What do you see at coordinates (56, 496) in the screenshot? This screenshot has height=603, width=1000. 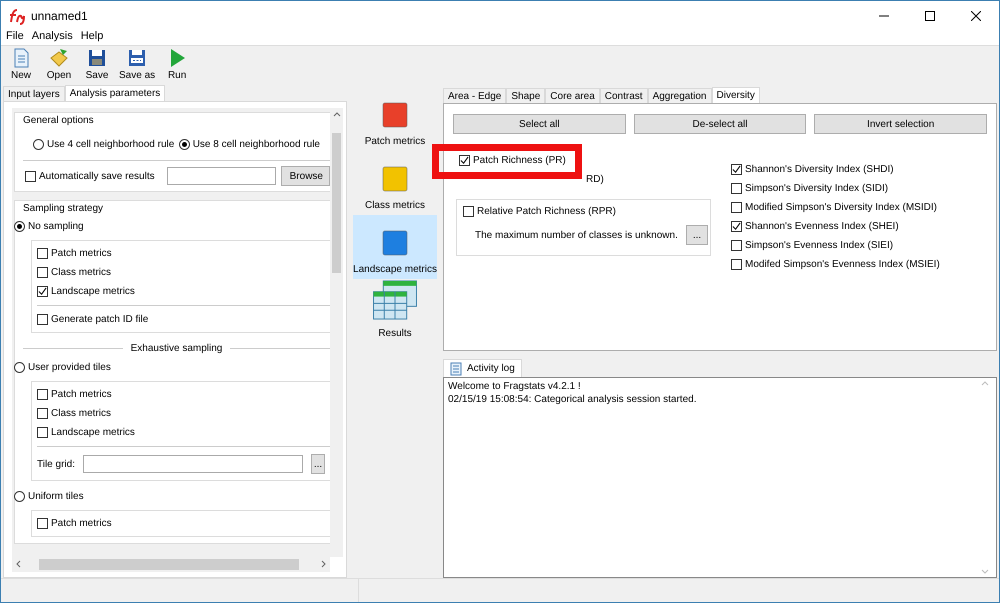 I see `radio-label: Uniform tiles` at bounding box center [56, 496].